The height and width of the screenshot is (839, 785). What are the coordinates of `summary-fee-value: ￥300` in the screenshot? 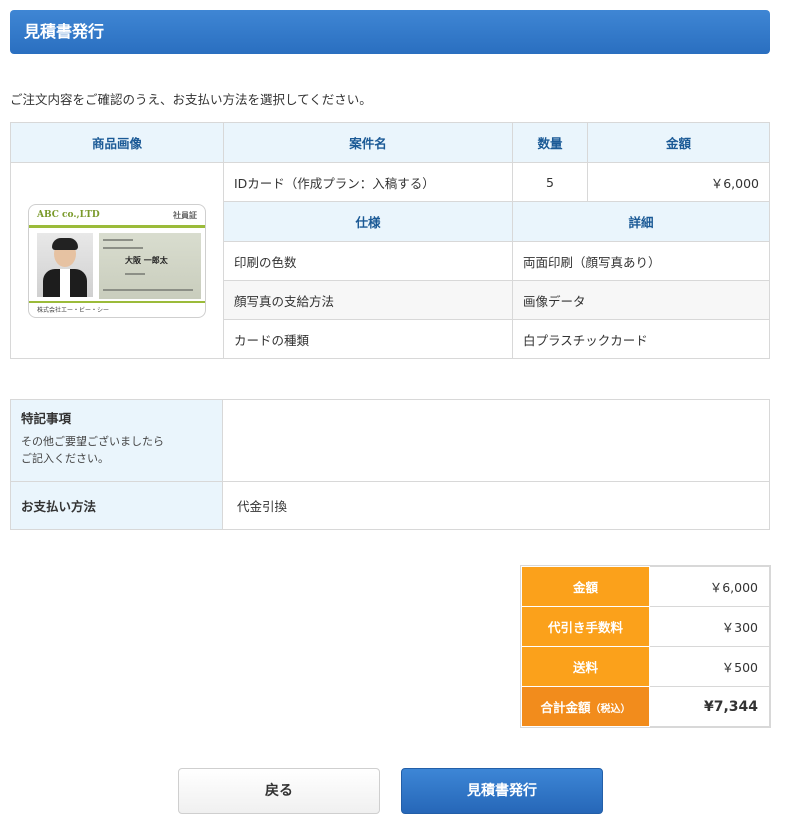 It's located at (709, 626).